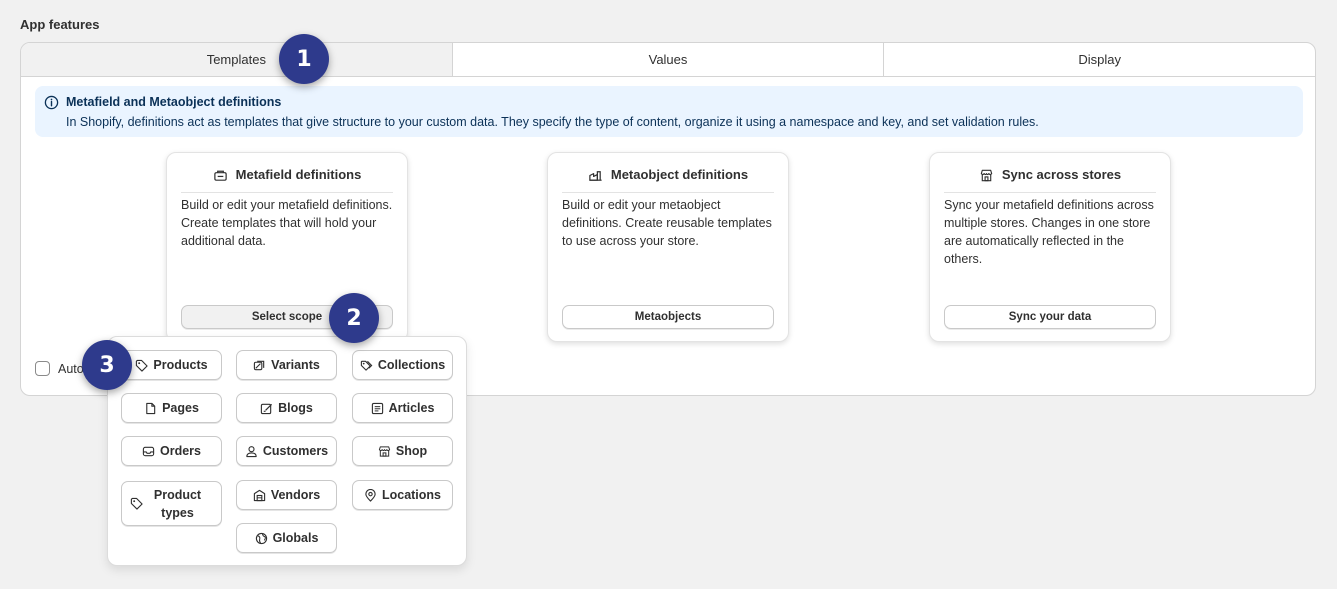 Image resolution: width=1337 pixels, height=589 pixels. I want to click on tab-values: Values, so click(669, 59).